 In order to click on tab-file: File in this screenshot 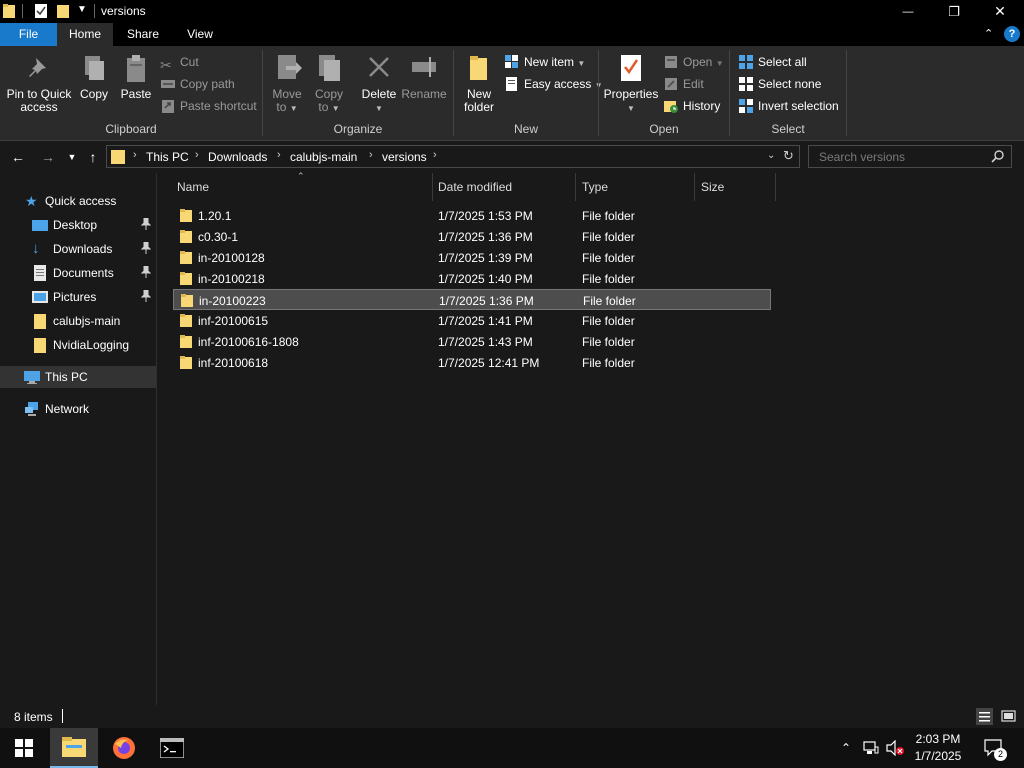, I will do `click(28, 34)`.